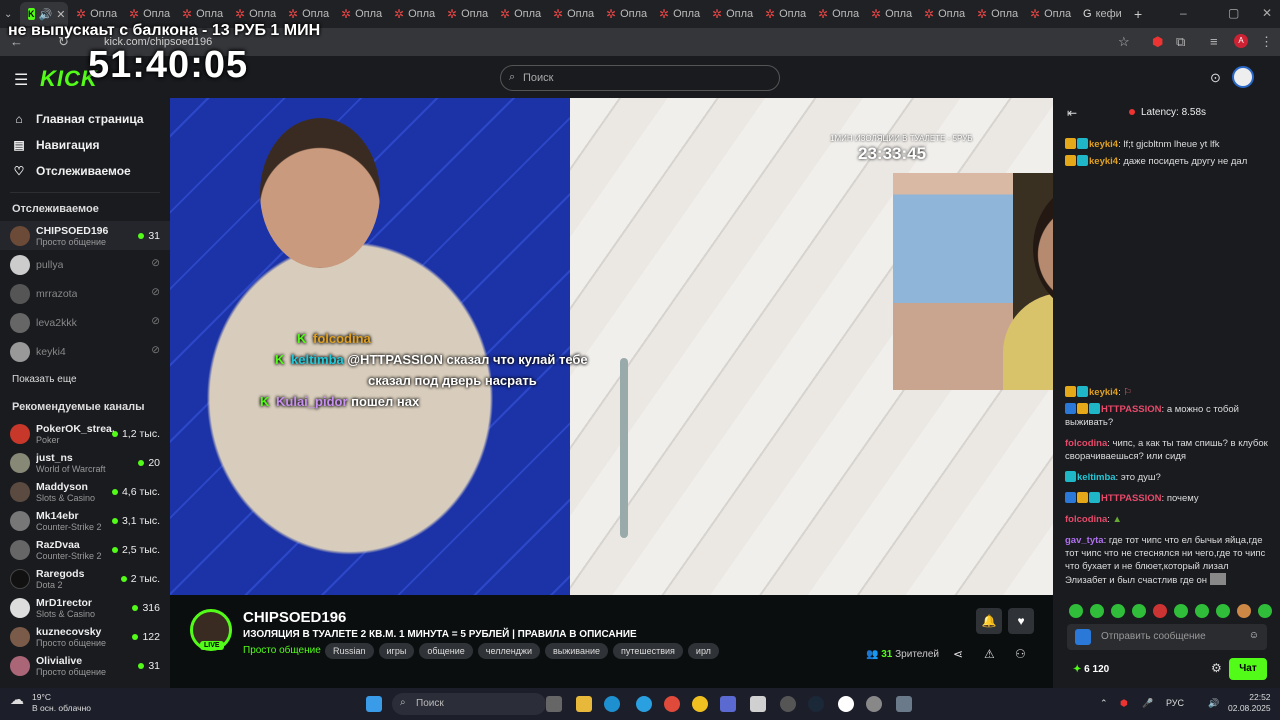 The image size is (1280, 720). Describe the element at coordinates (1083, 637) in the screenshot. I see `command-icon` at that location.